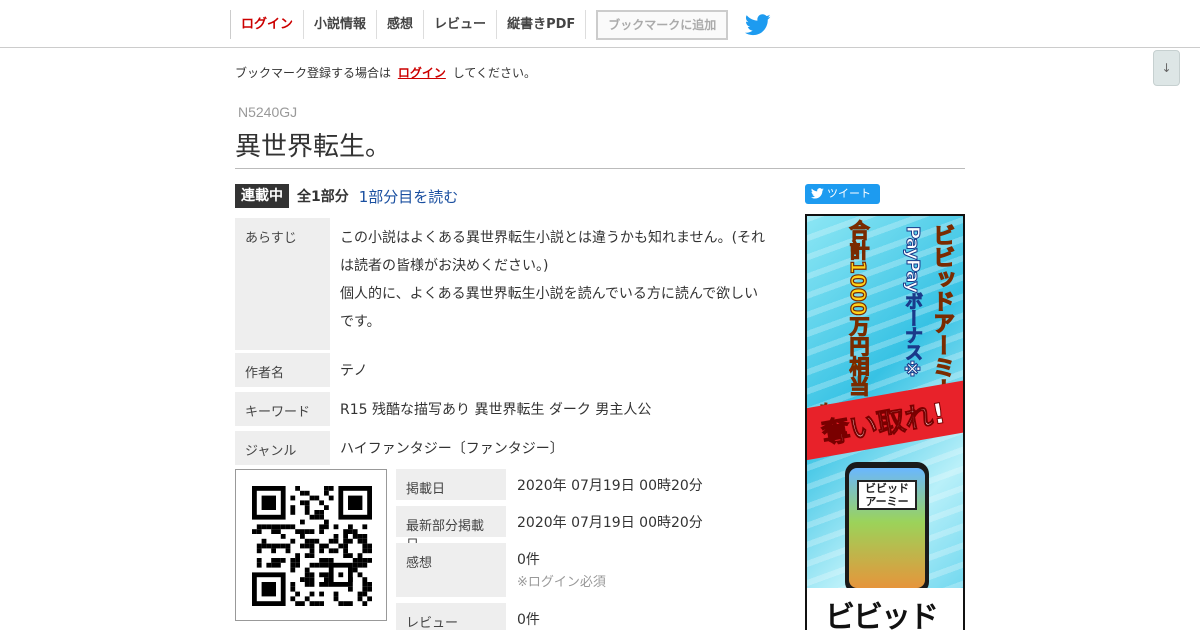 This screenshot has width=1200, height=630. I want to click on nav-novel-info: 小説情報, so click(339, 24).